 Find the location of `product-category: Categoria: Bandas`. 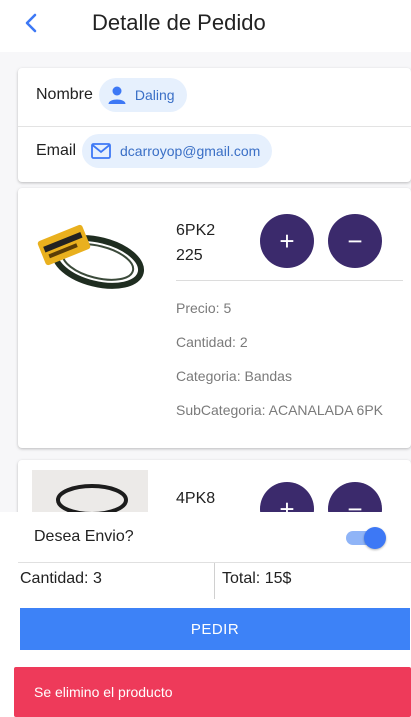

product-category: Categoria: Bandas is located at coordinates (234, 376).